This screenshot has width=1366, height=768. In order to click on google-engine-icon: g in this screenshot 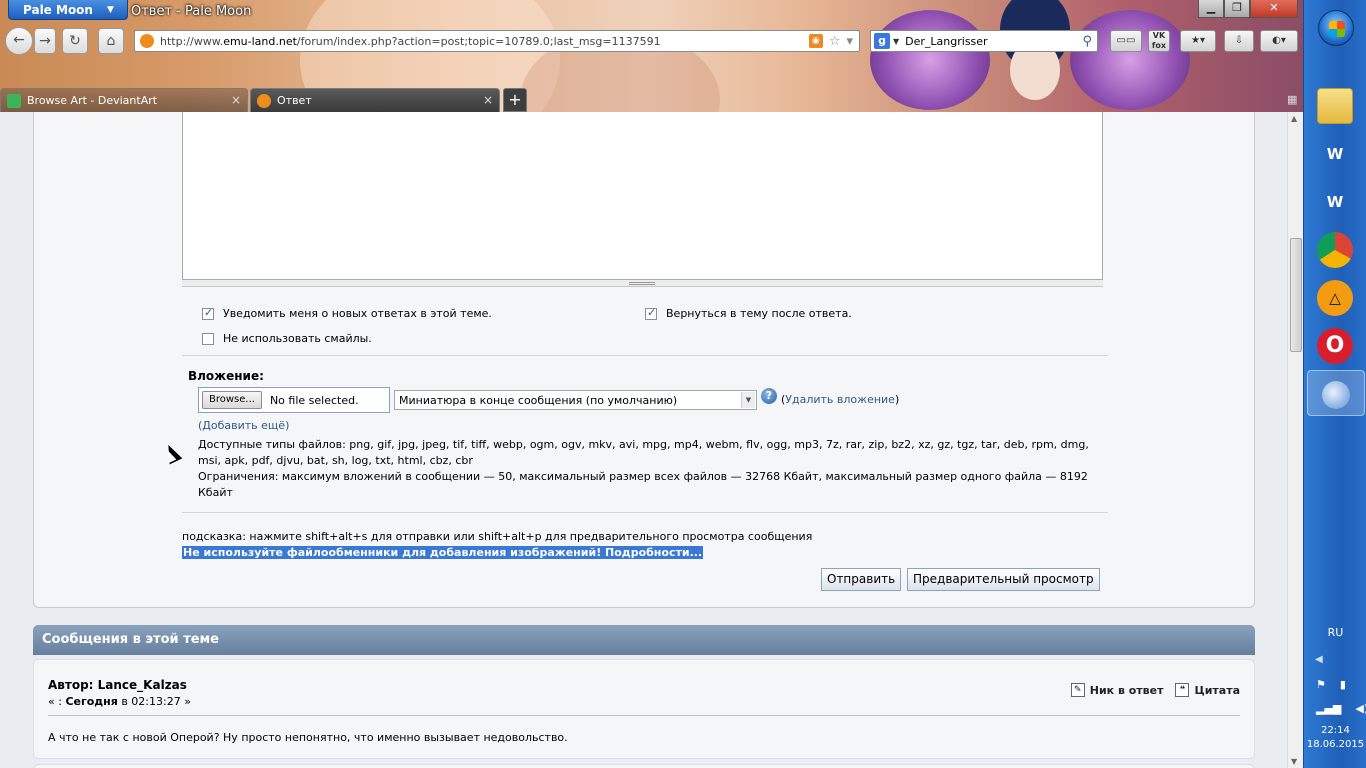, I will do `click(882, 41)`.